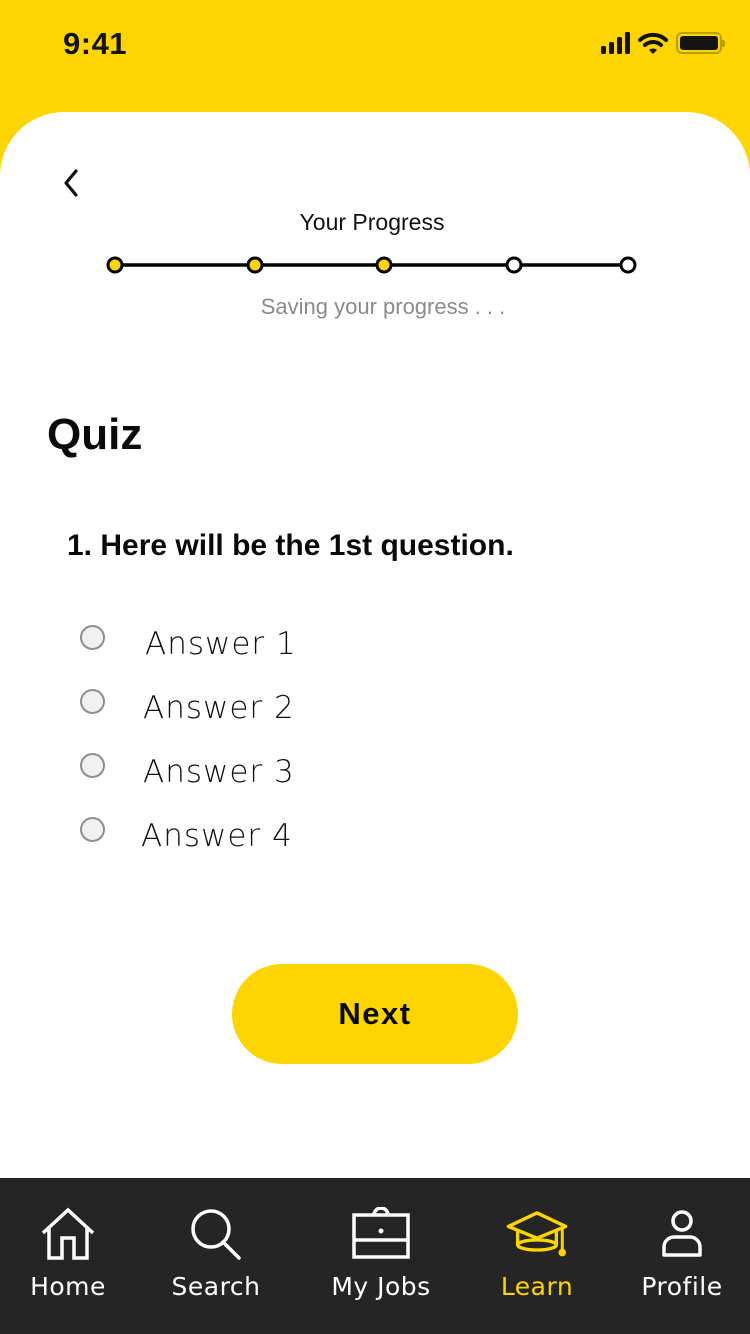 The width and height of the screenshot is (750, 1334). I want to click on chevron-left-icon, so click(71, 183).